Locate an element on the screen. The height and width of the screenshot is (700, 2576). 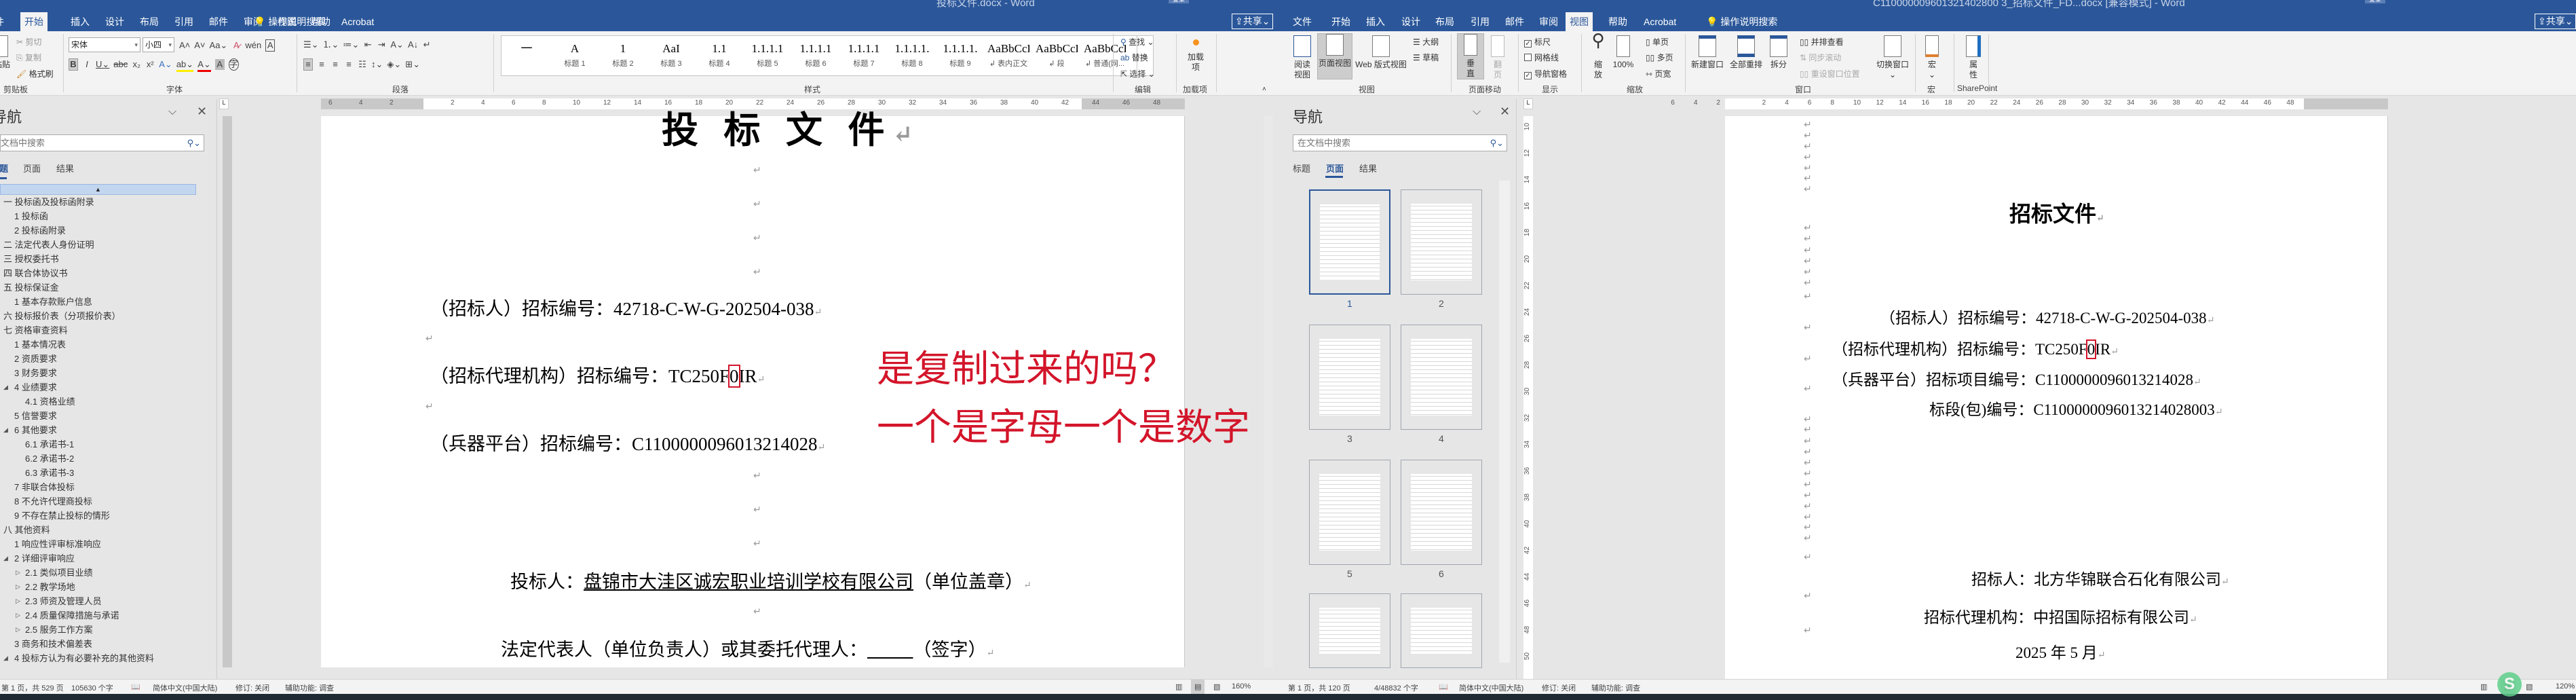
grow-font-icon: A˄ is located at coordinates (184, 45).